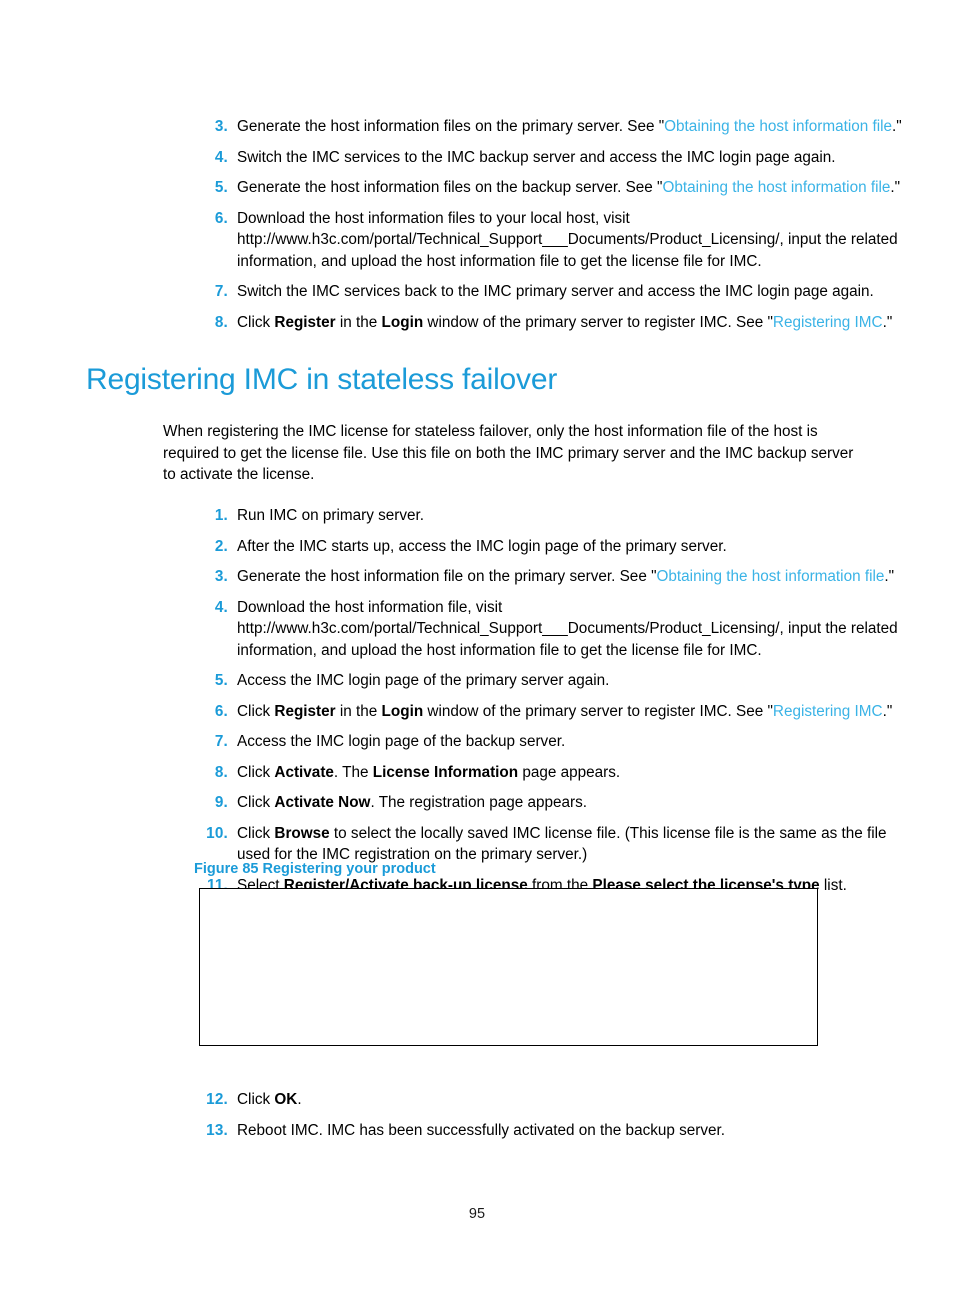 This screenshot has height=1296, width=954. What do you see at coordinates (477, 1214) in the screenshot?
I see `page-number: 95` at bounding box center [477, 1214].